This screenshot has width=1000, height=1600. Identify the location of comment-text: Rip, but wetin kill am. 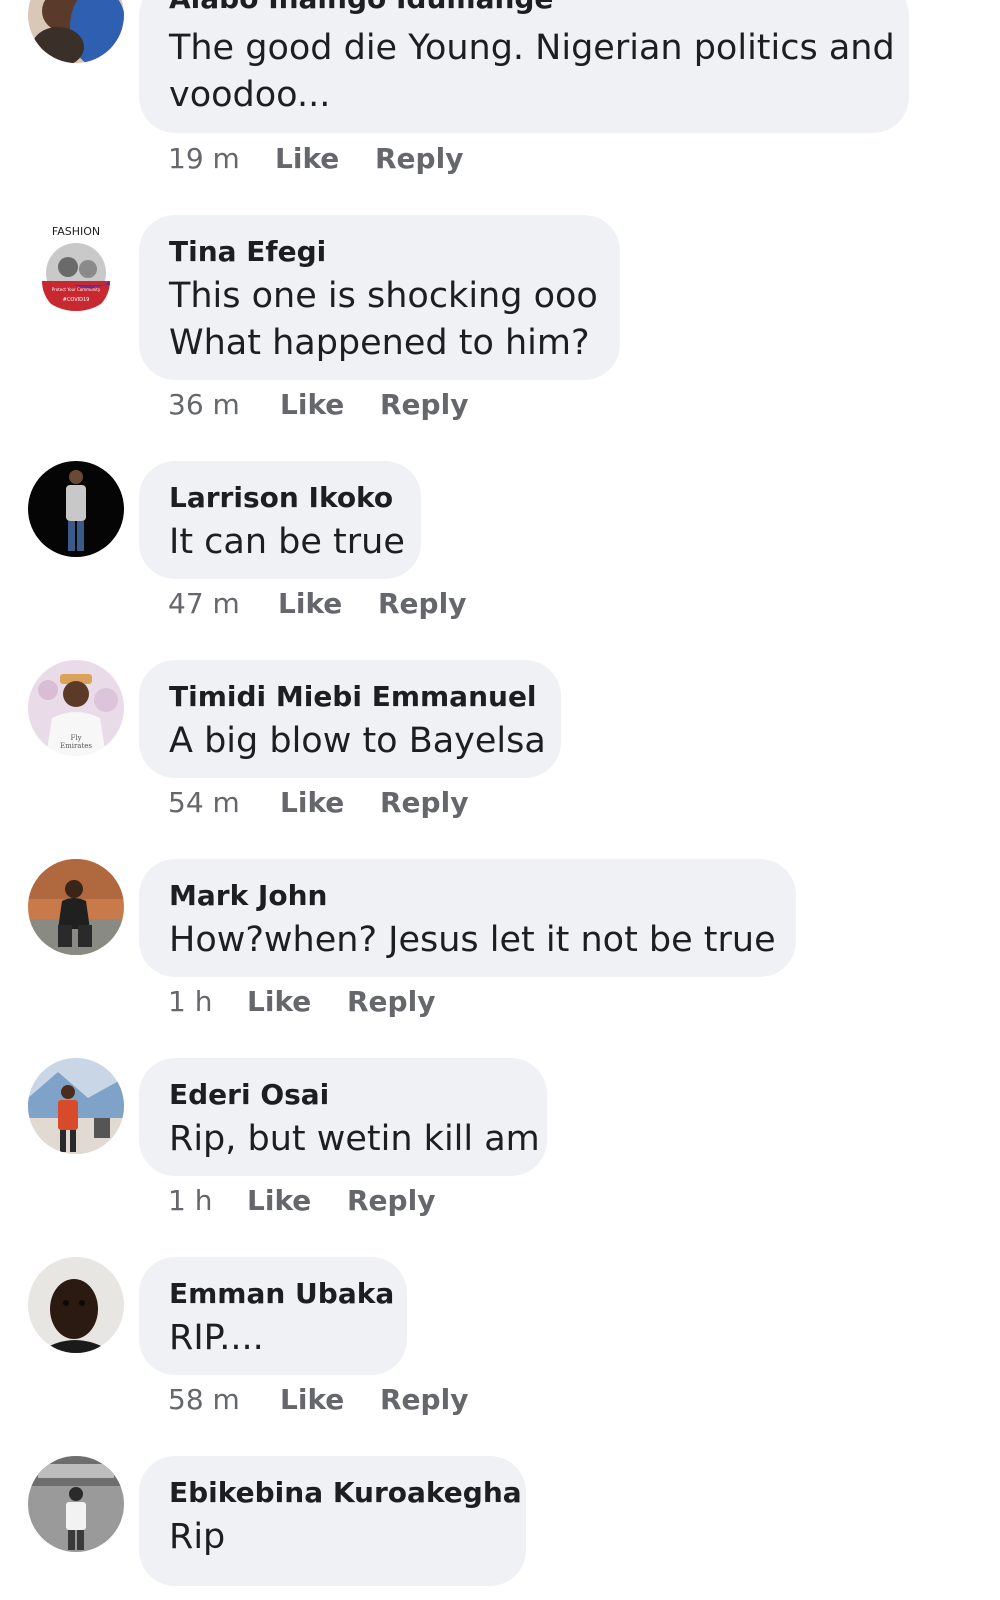
(354, 1139).